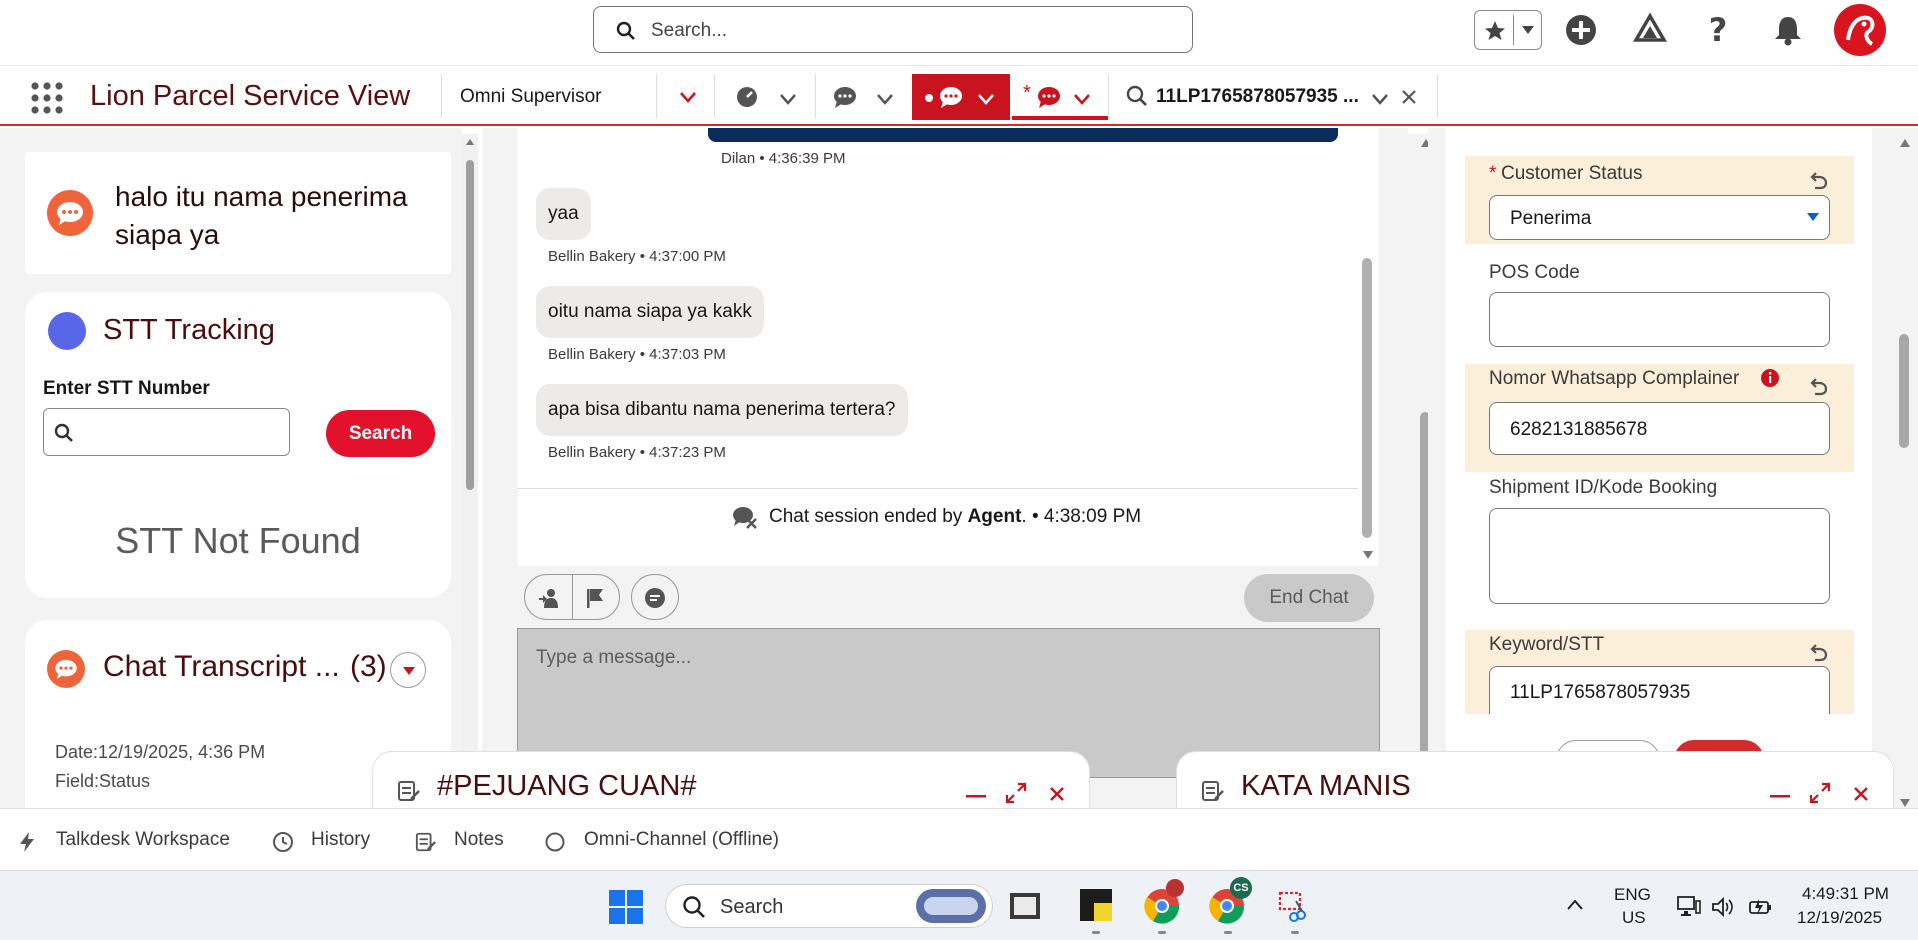  I want to click on chat-ended-suffix: . • 4:38:09 PM, so click(1081, 516).